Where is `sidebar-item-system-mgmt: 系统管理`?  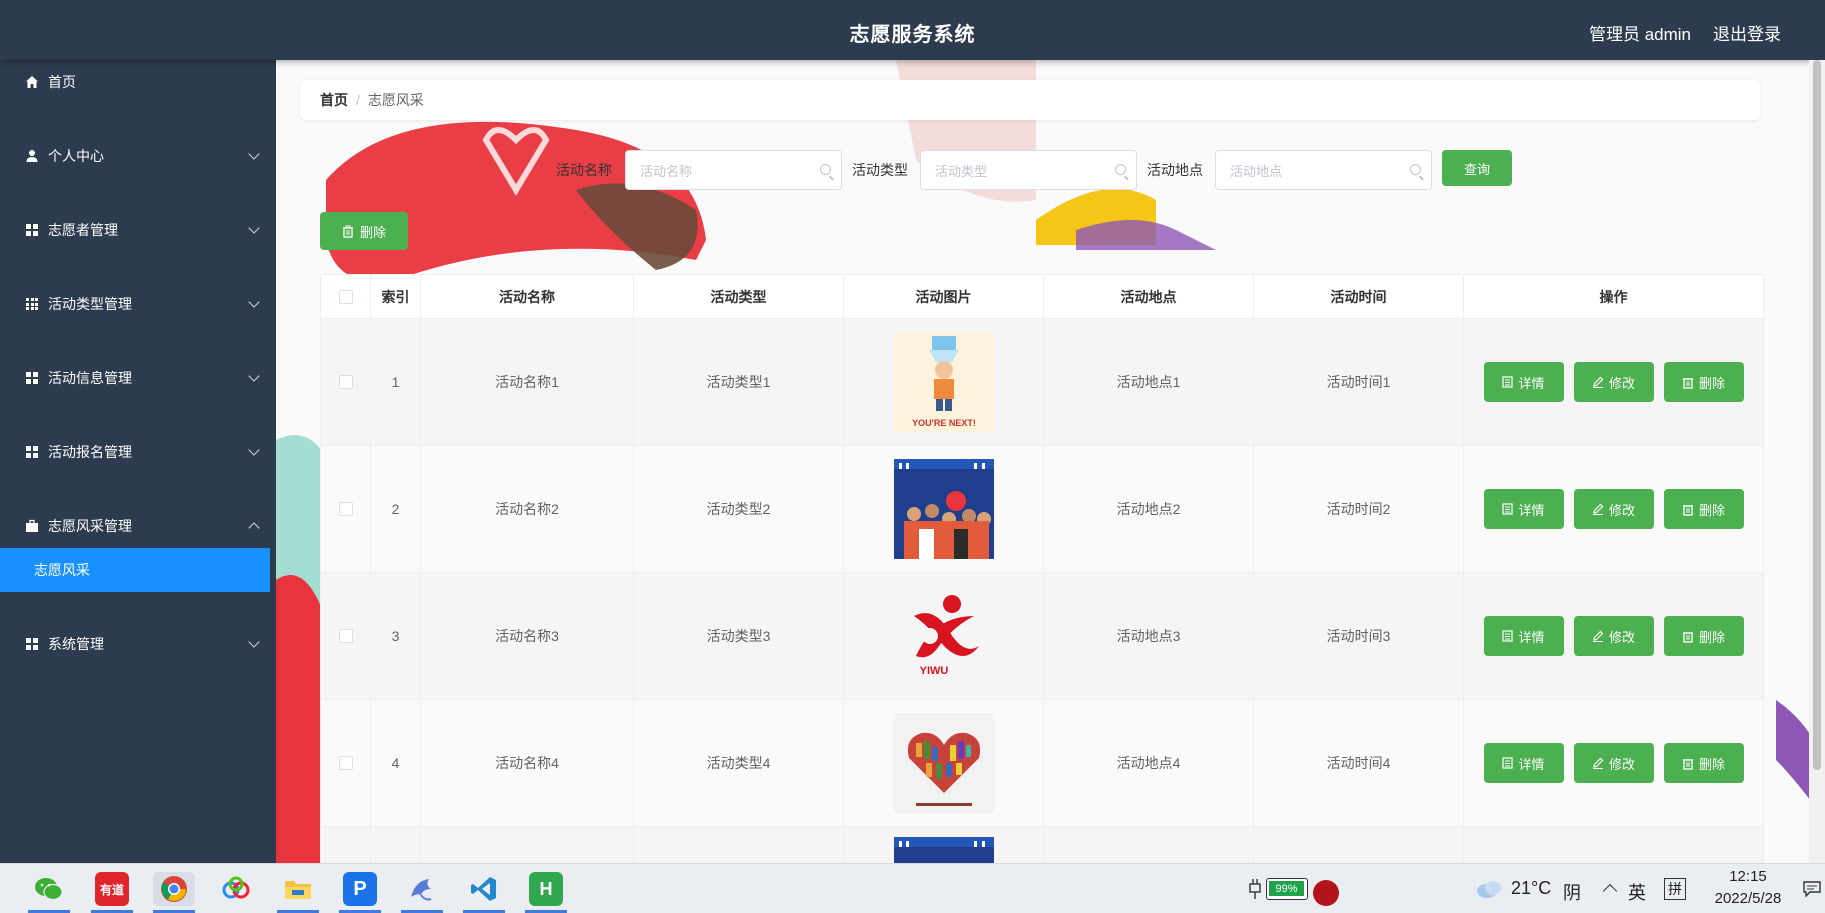 sidebar-item-system-mgmt: 系统管理 is located at coordinates (138, 644).